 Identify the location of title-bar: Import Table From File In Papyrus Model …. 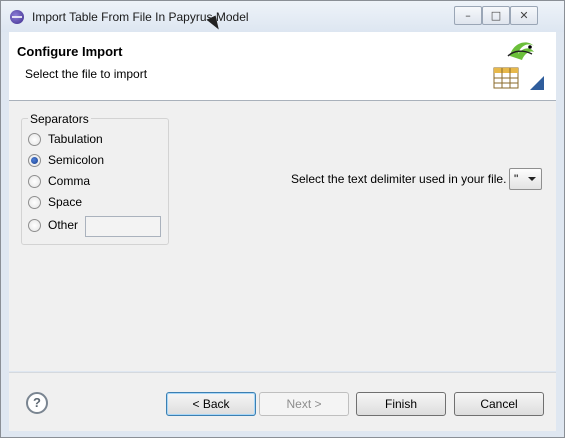
(282, 17).